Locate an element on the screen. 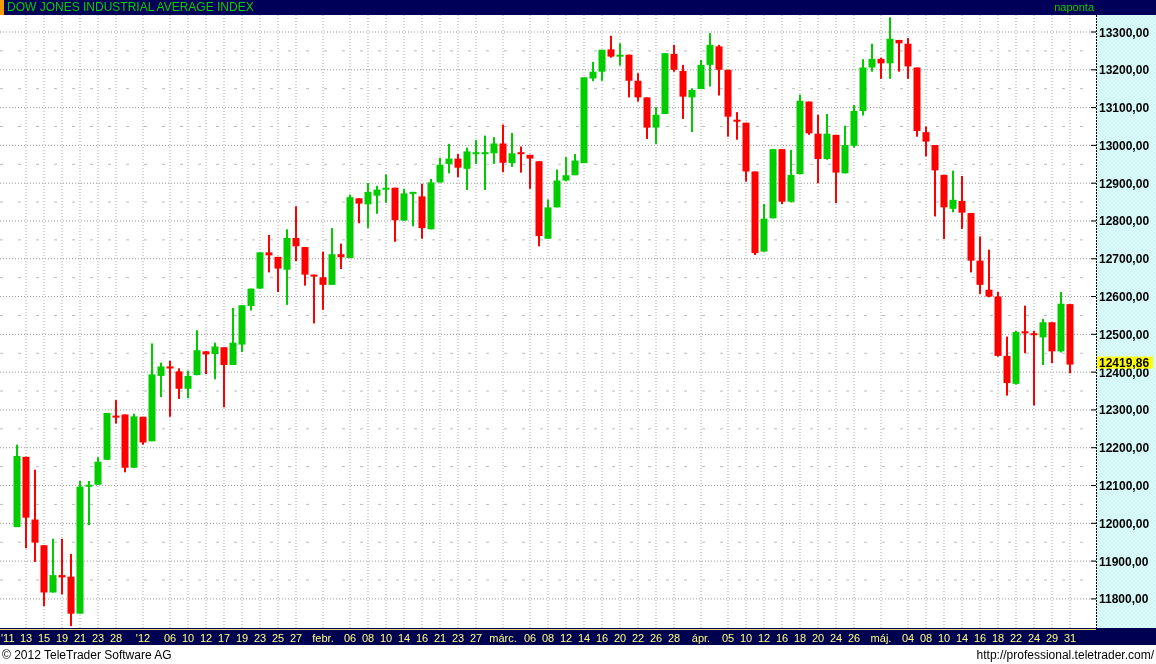 The height and width of the screenshot is (664, 1156). axis-label: 17 is located at coordinates (224, 638).